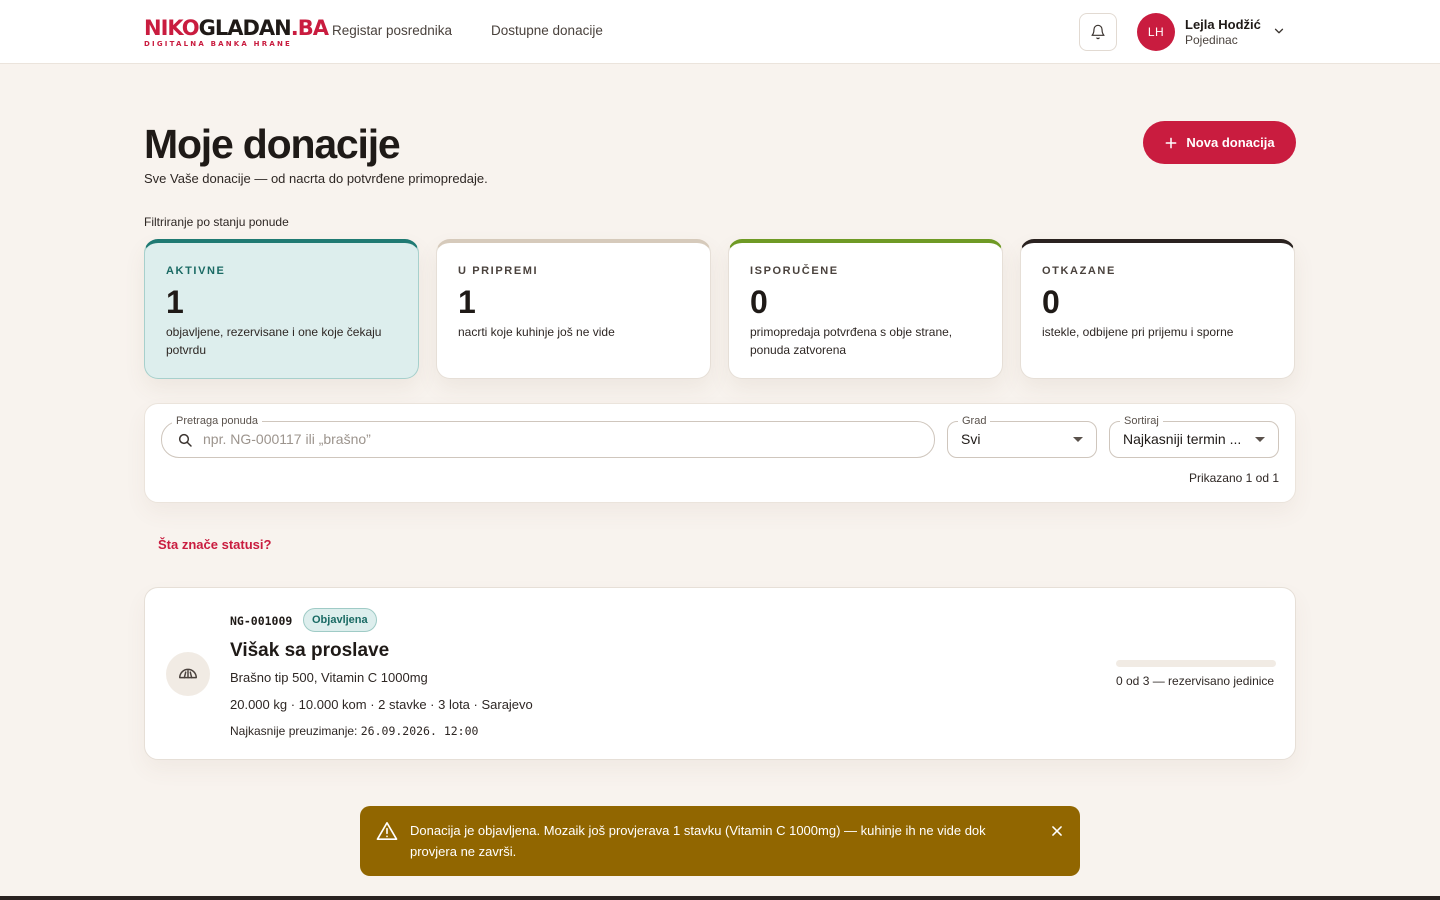  What do you see at coordinates (196, 271) in the screenshot?
I see `filter-card-label: AKTIVNE` at bounding box center [196, 271].